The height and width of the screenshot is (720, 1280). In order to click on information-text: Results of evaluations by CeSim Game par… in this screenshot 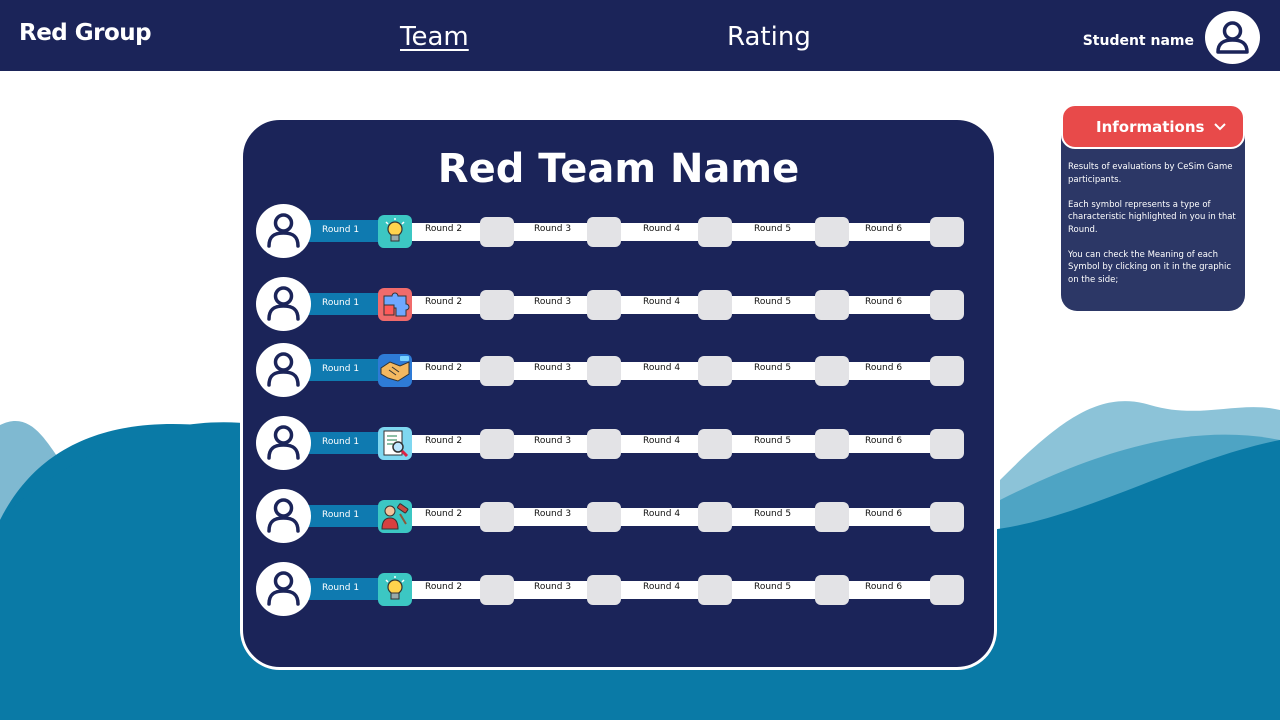, I will do `click(1152, 223)`.